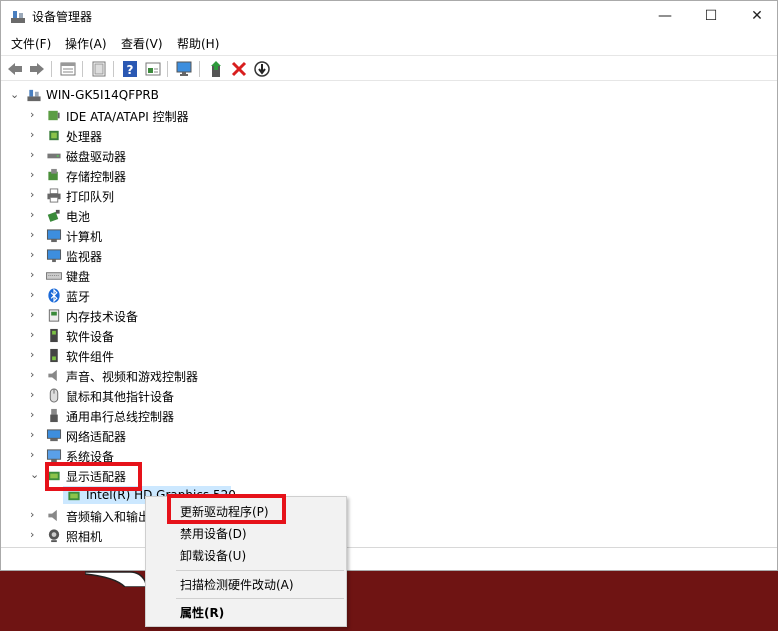 The height and width of the screenshot is (631, 778). Describe the element at coordinates (31, 43) in the screenshot. I see `menu-file: 文件(F)` at that location.